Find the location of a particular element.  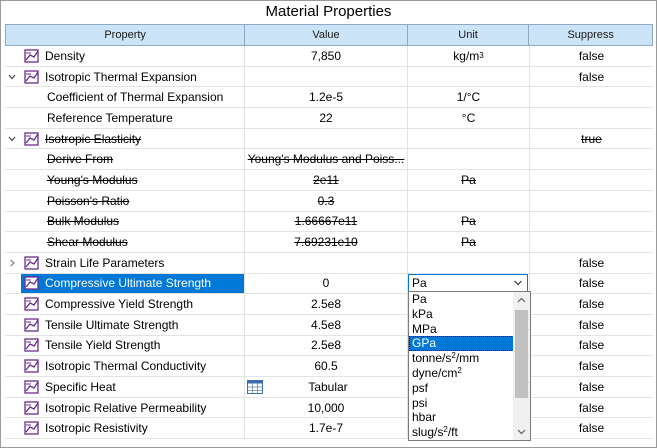

table-row: Isotropic Thermal Expansion false is located at coordinates (329, 77).